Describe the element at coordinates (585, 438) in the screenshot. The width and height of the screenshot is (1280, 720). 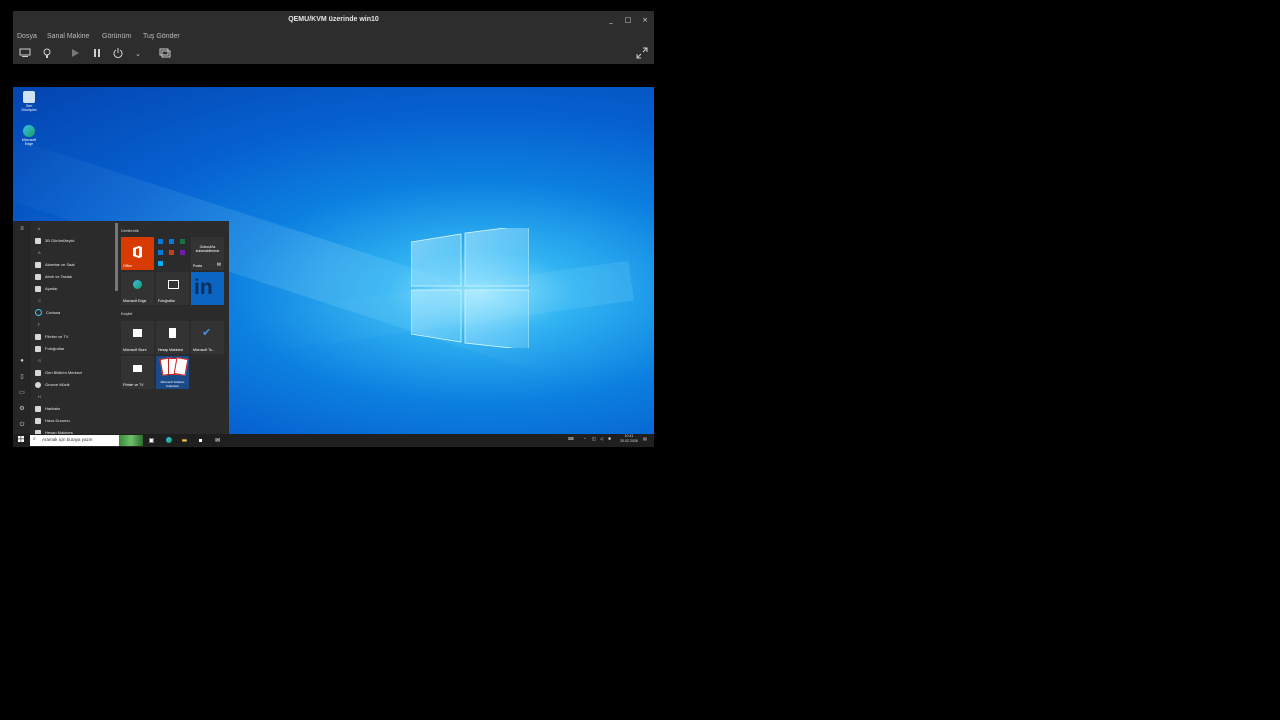
I see `chevron-up-icon: ^` at that location.